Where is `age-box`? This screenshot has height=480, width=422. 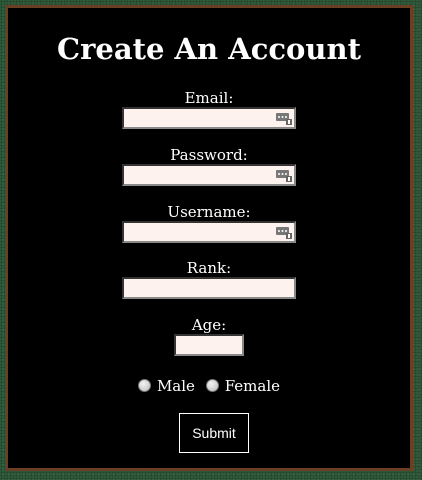
age-box is located at coordinates (209, 345).